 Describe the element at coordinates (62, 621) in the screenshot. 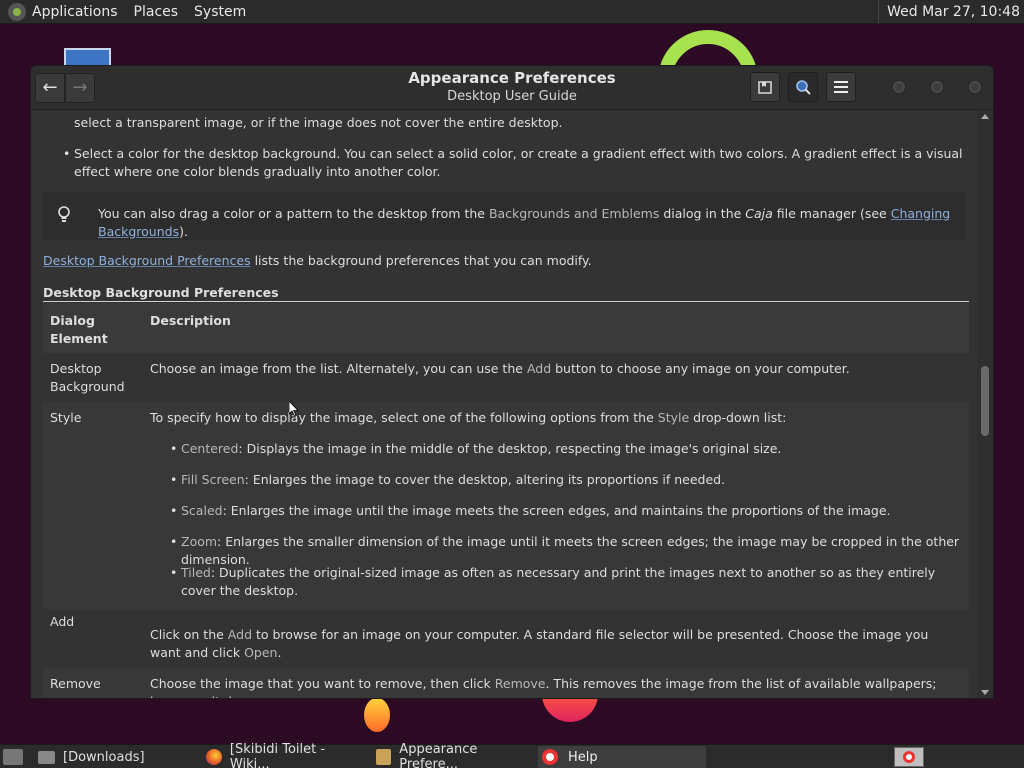

I see `row-element-add: Add` at that location.